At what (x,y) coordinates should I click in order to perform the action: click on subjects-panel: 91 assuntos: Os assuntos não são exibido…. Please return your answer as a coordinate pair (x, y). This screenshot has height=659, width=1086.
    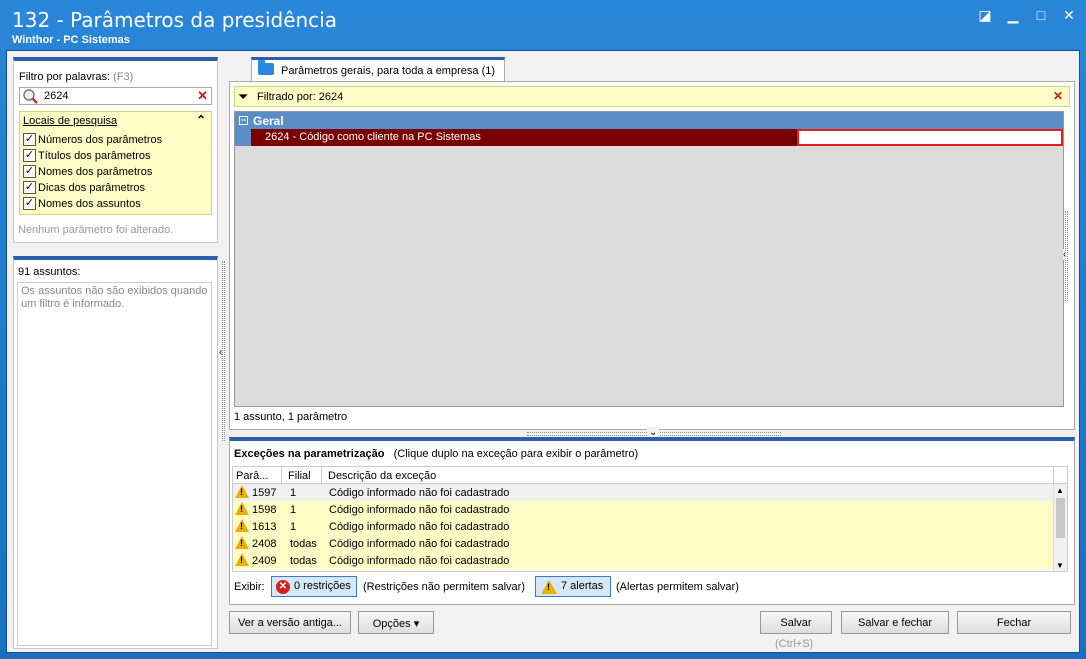
    Looking at the image, I should click on (115, 452).